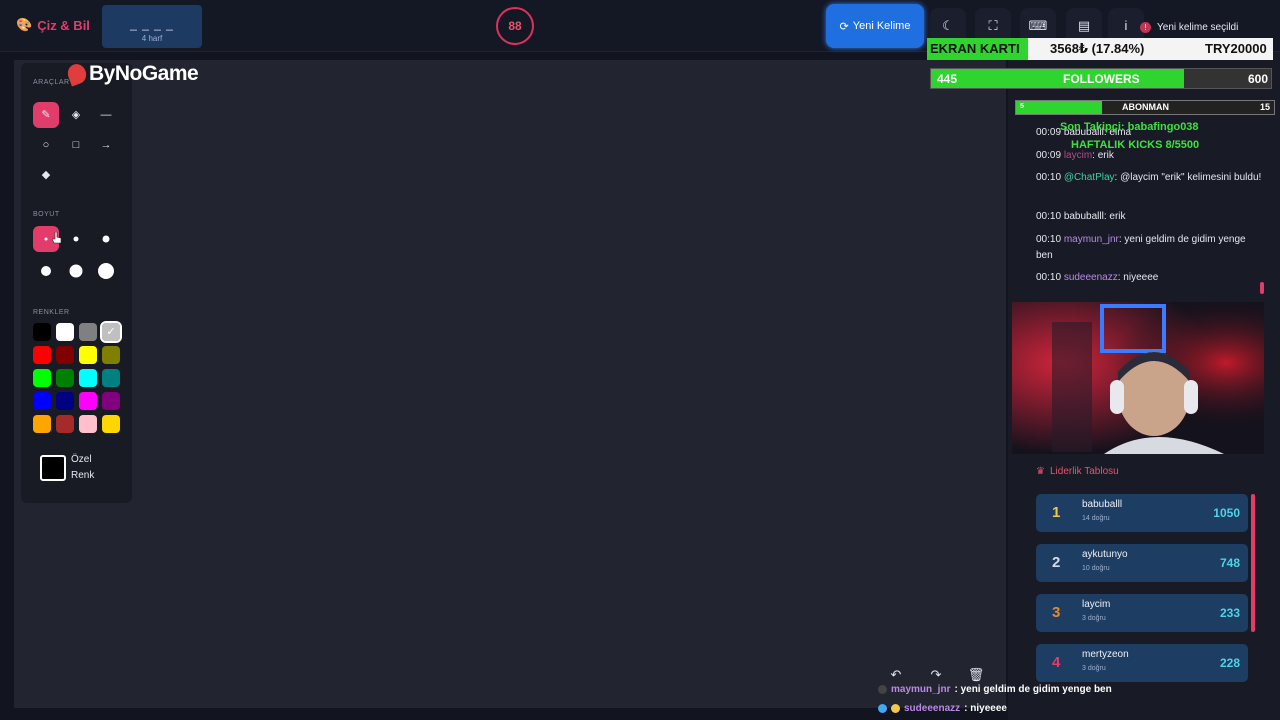  What do you see at coordinates (881, 26) in the screenshot?
I see `new-word-label: Yeni Kelime` at bounding box center [881, 26].